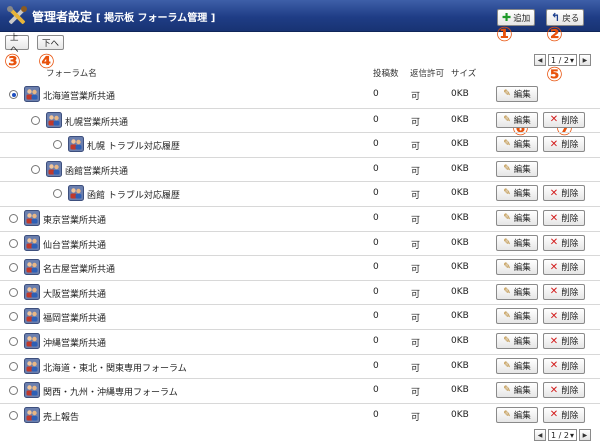  I want to click on forum-row: 沖縄営業所共通 0 可 0KB ✎ 編集 ✕ 削除, so click(300, 341).